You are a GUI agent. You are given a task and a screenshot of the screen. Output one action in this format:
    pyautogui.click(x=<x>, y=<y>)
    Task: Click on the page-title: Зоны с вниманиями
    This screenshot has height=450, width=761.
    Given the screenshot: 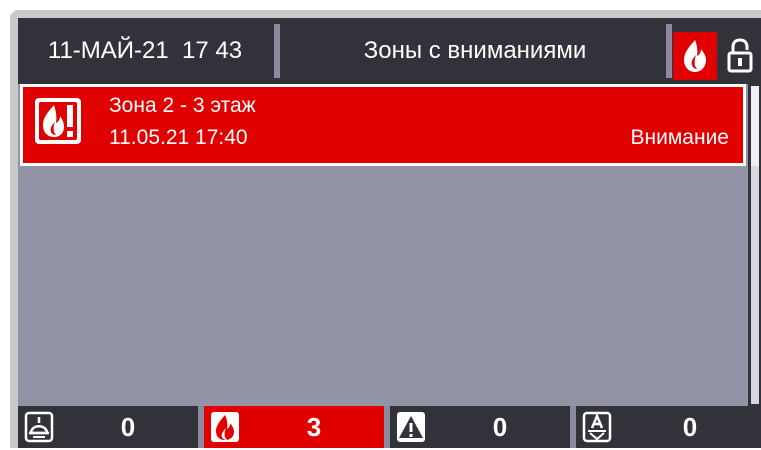 What is the action you would take?
    pyautogui.click(x=475, y=50)
    